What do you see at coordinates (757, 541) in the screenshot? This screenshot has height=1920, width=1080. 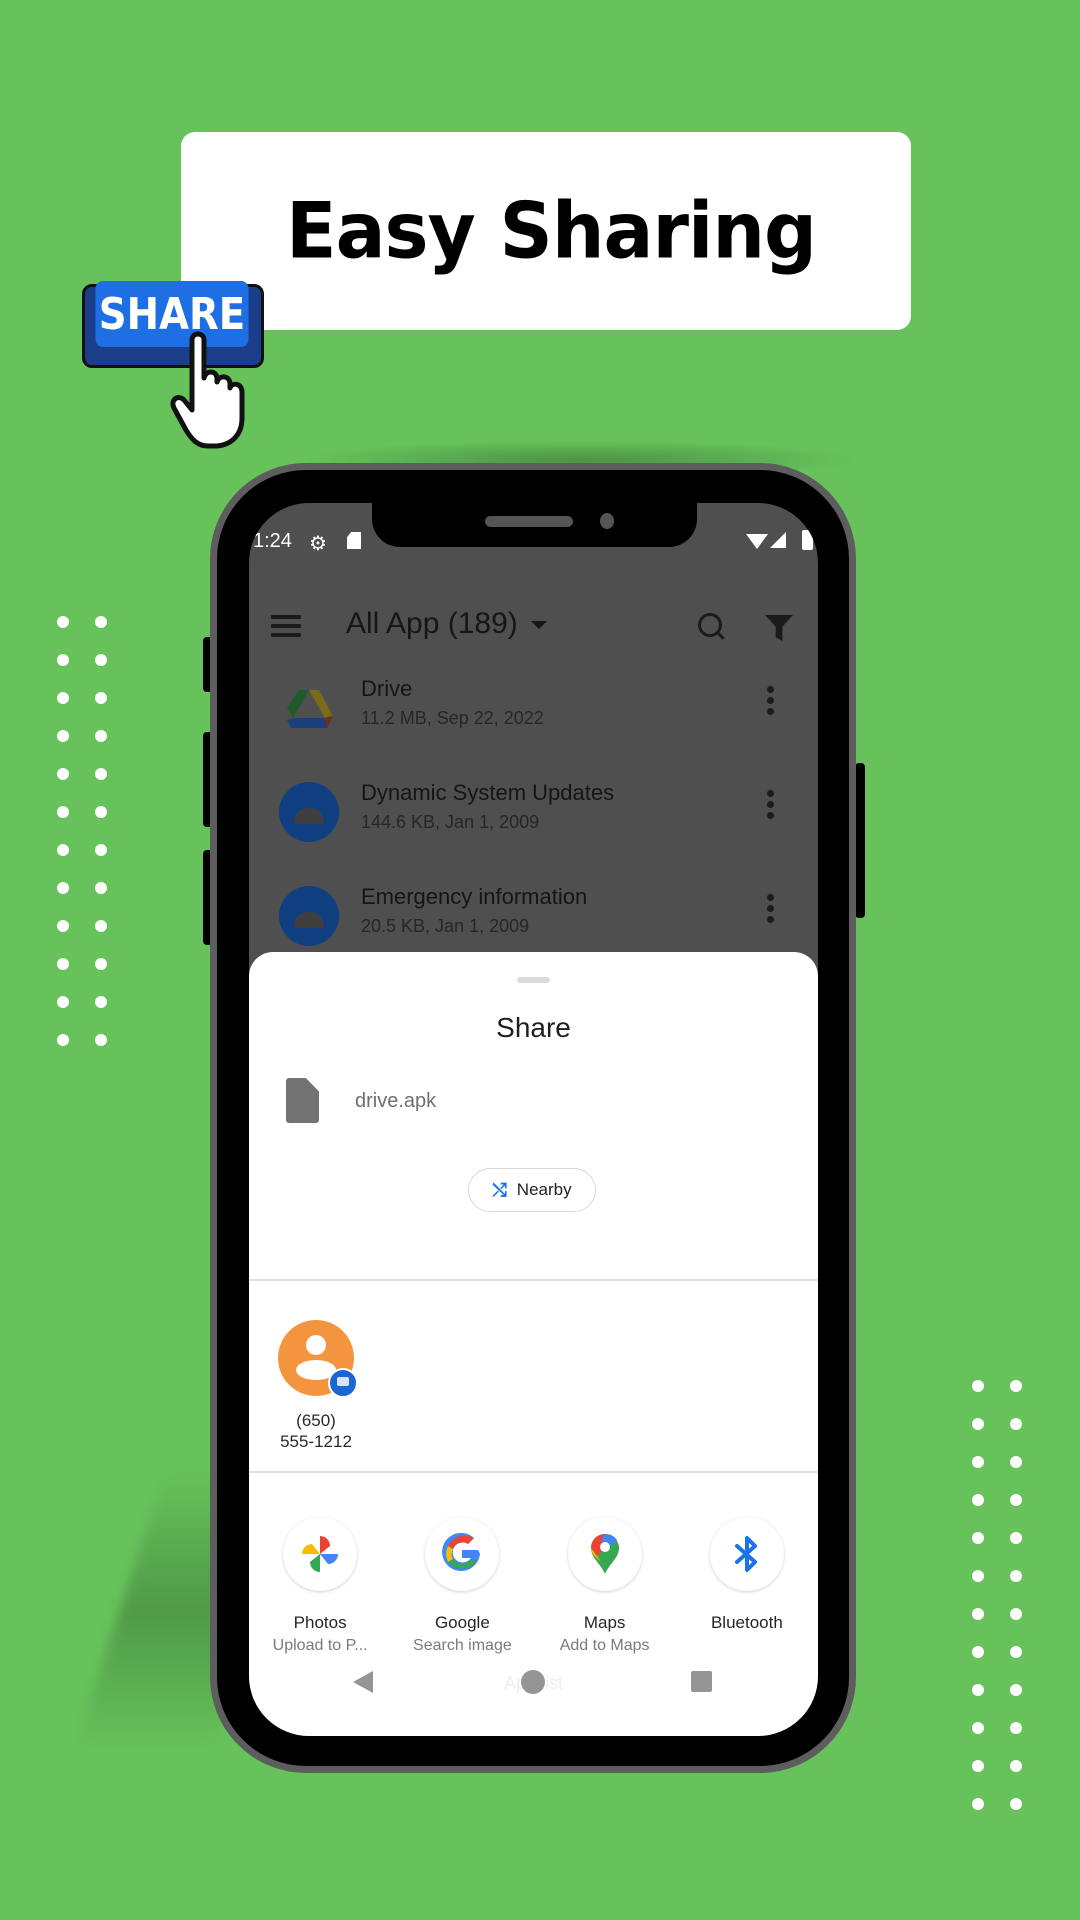 I see `wifi-icon` at bounding box center [757, 541].